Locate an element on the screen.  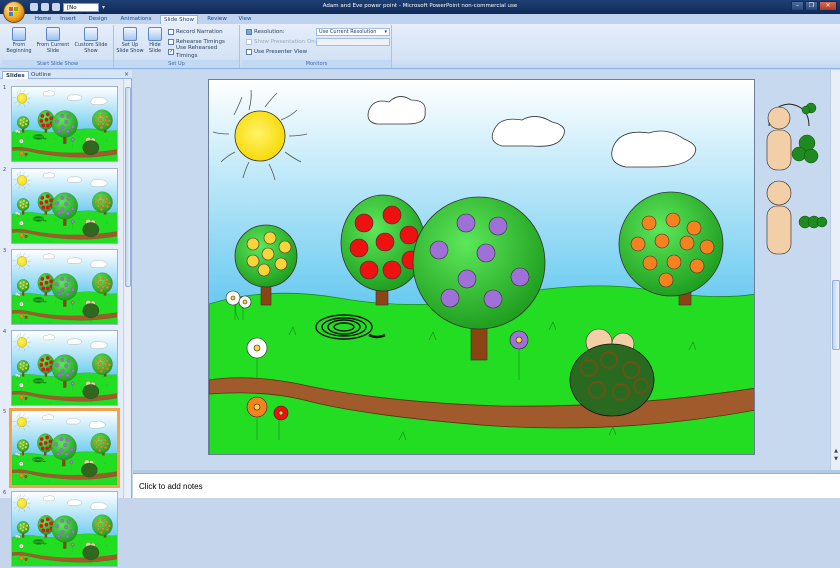
slides-pane-scrollbar is located at coordinates (127, 288).